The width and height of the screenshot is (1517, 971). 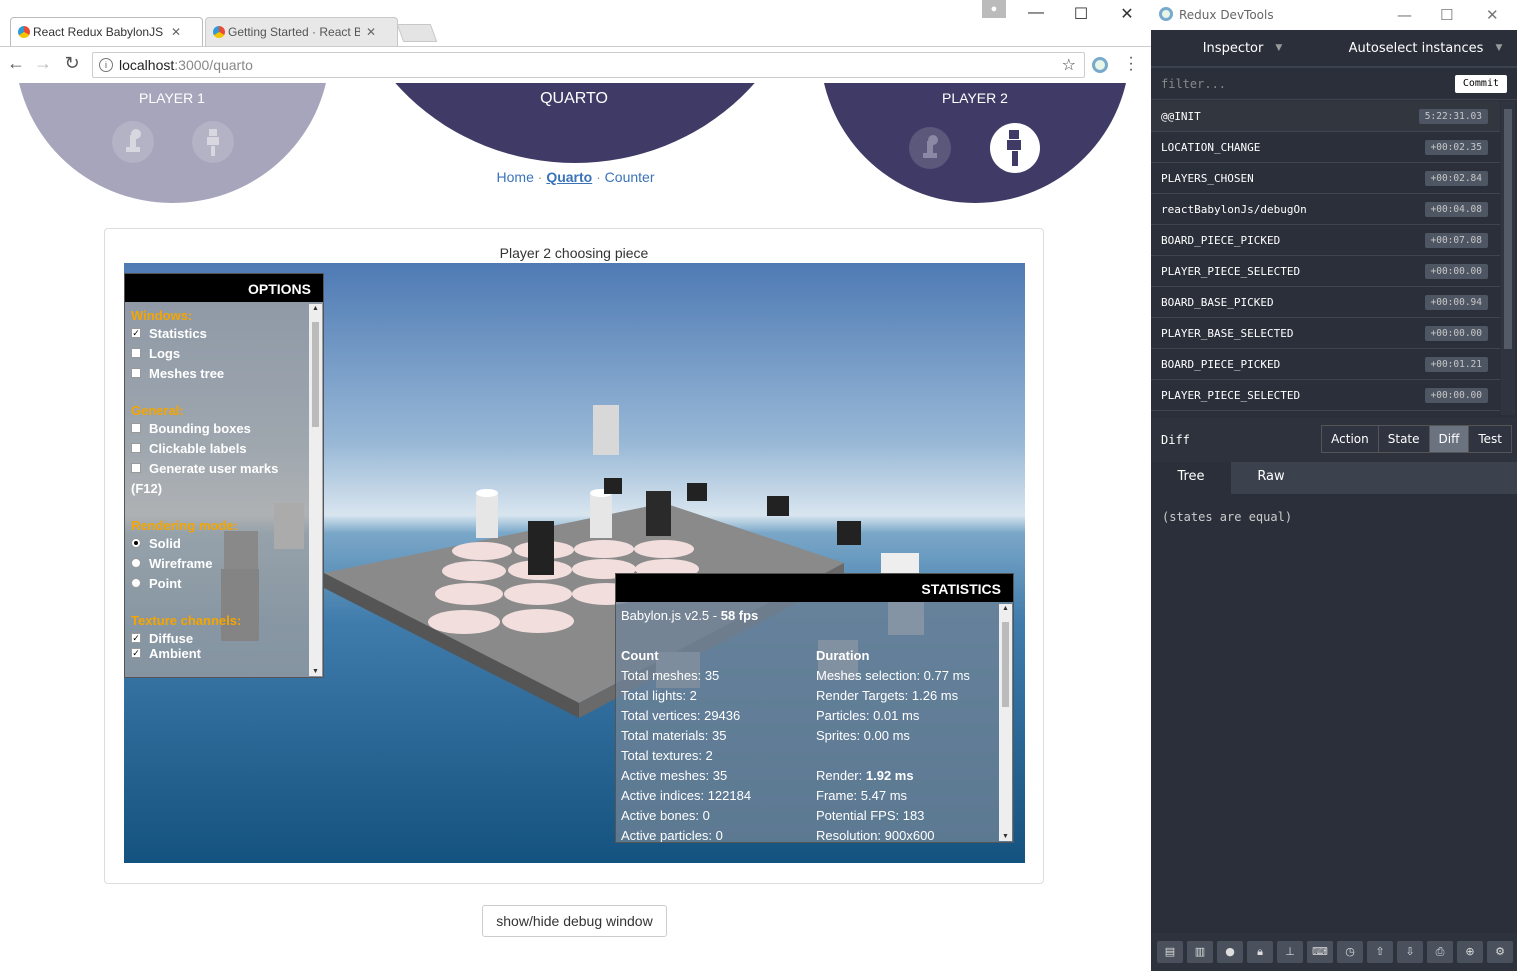 What do you see at coordinates (219, 583) in the screenshot?
I see `point-option: Point` at bounding box center [219, 583].